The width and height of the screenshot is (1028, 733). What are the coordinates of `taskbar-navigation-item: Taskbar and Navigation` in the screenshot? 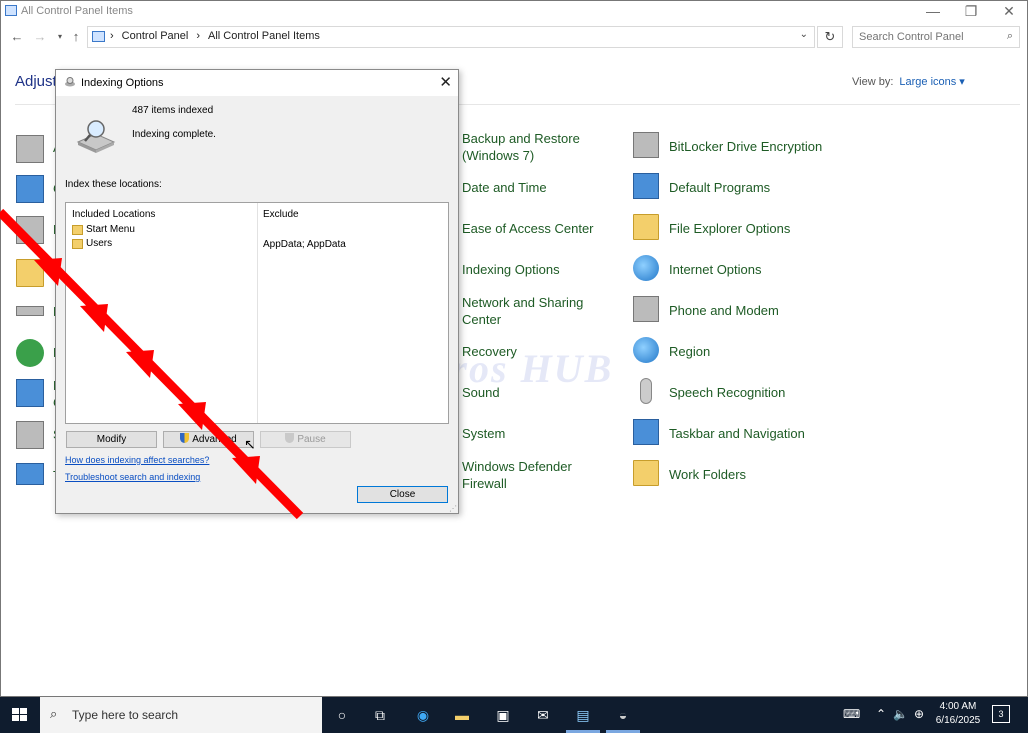 It's located at (719, 432).